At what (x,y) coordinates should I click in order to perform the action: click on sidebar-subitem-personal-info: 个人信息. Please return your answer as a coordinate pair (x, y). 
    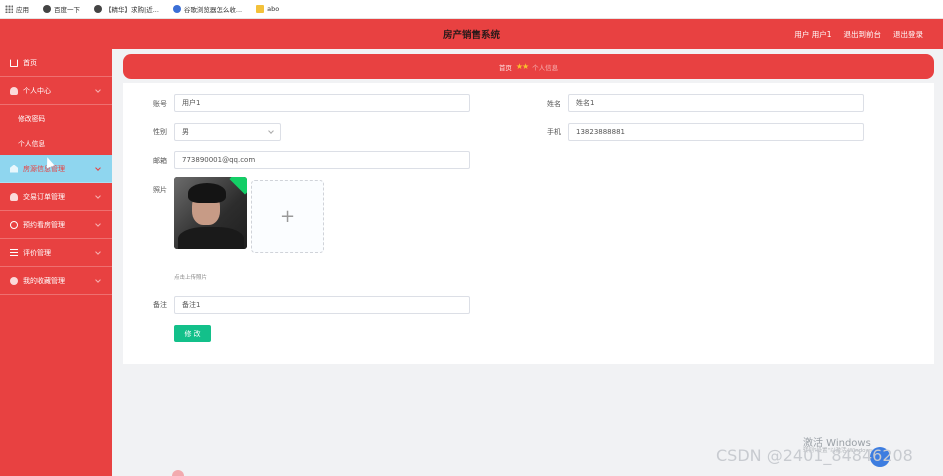
    Looking at the image, I should click on (56, 142).